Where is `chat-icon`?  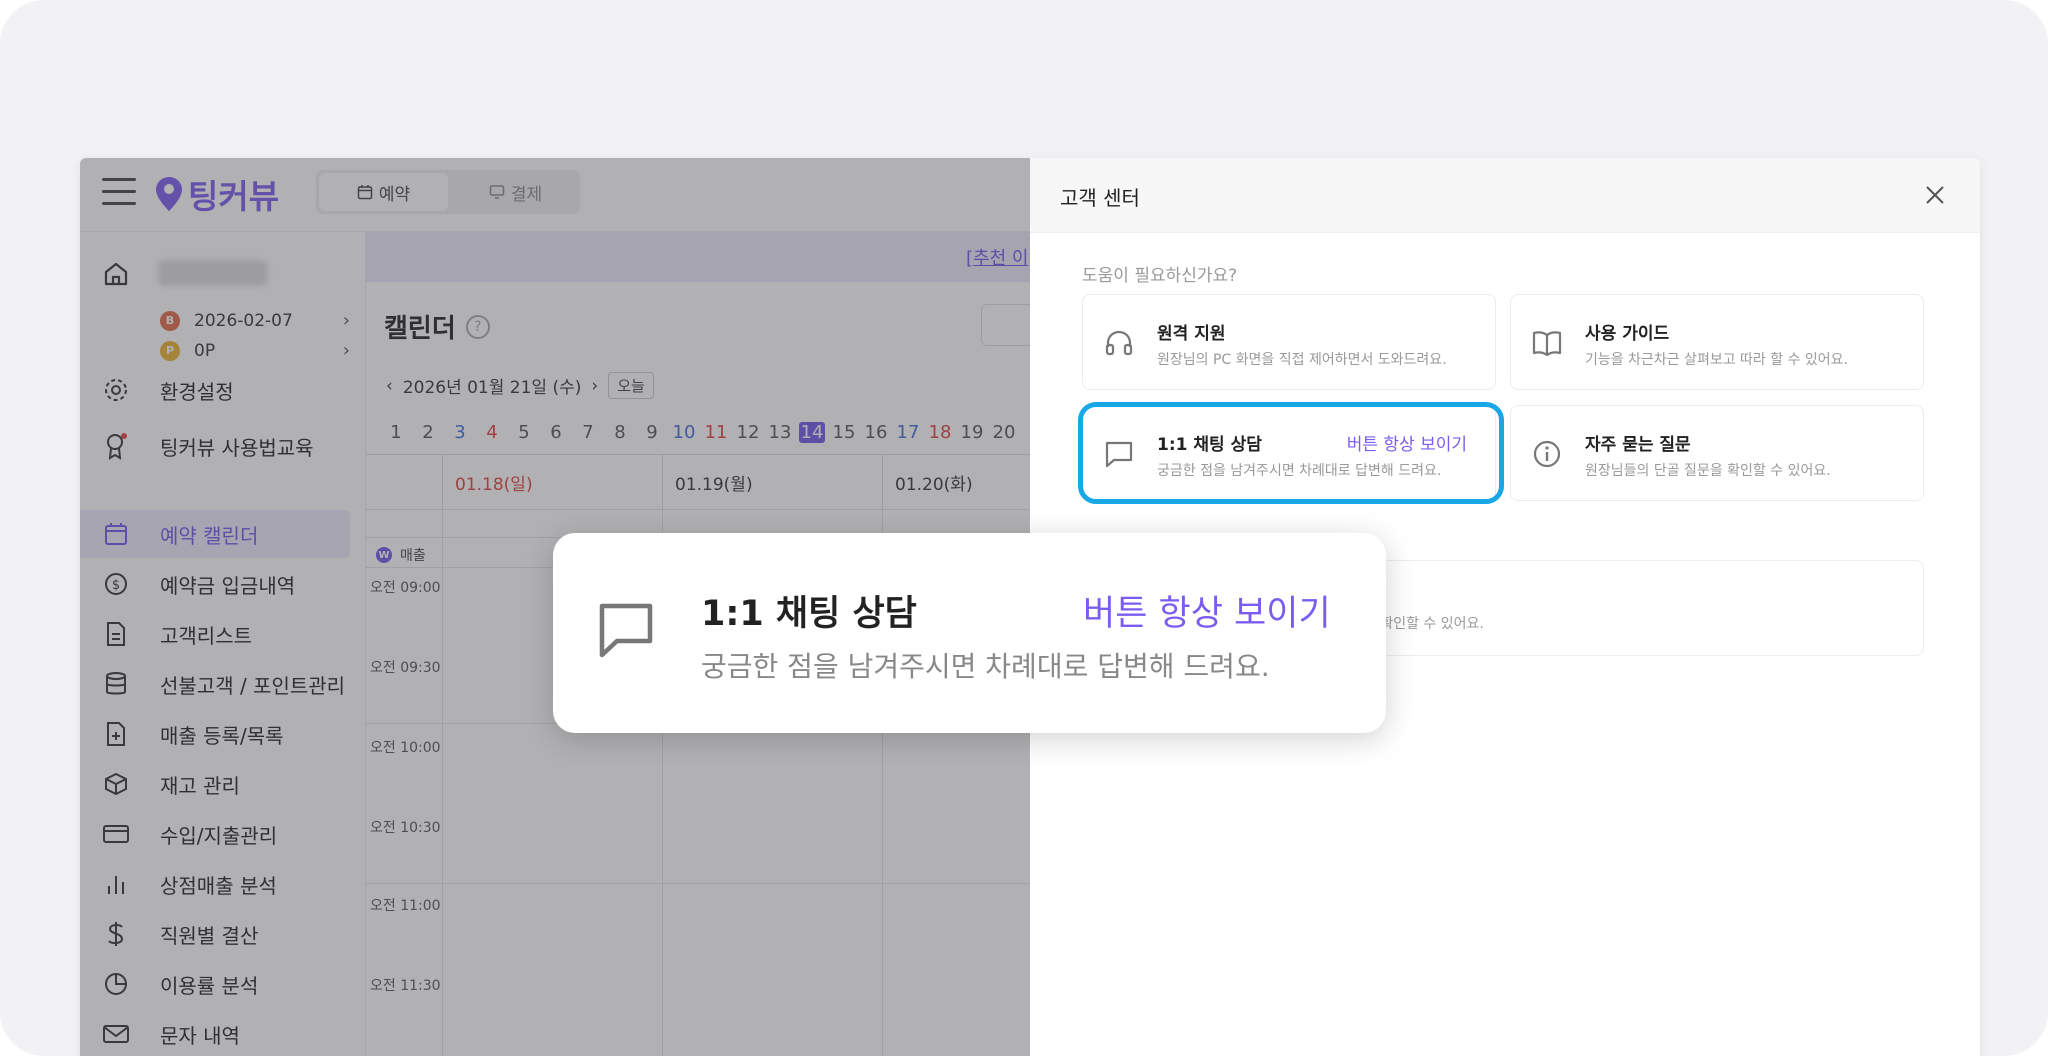
chat-icon is located at coordinates (626, 630).